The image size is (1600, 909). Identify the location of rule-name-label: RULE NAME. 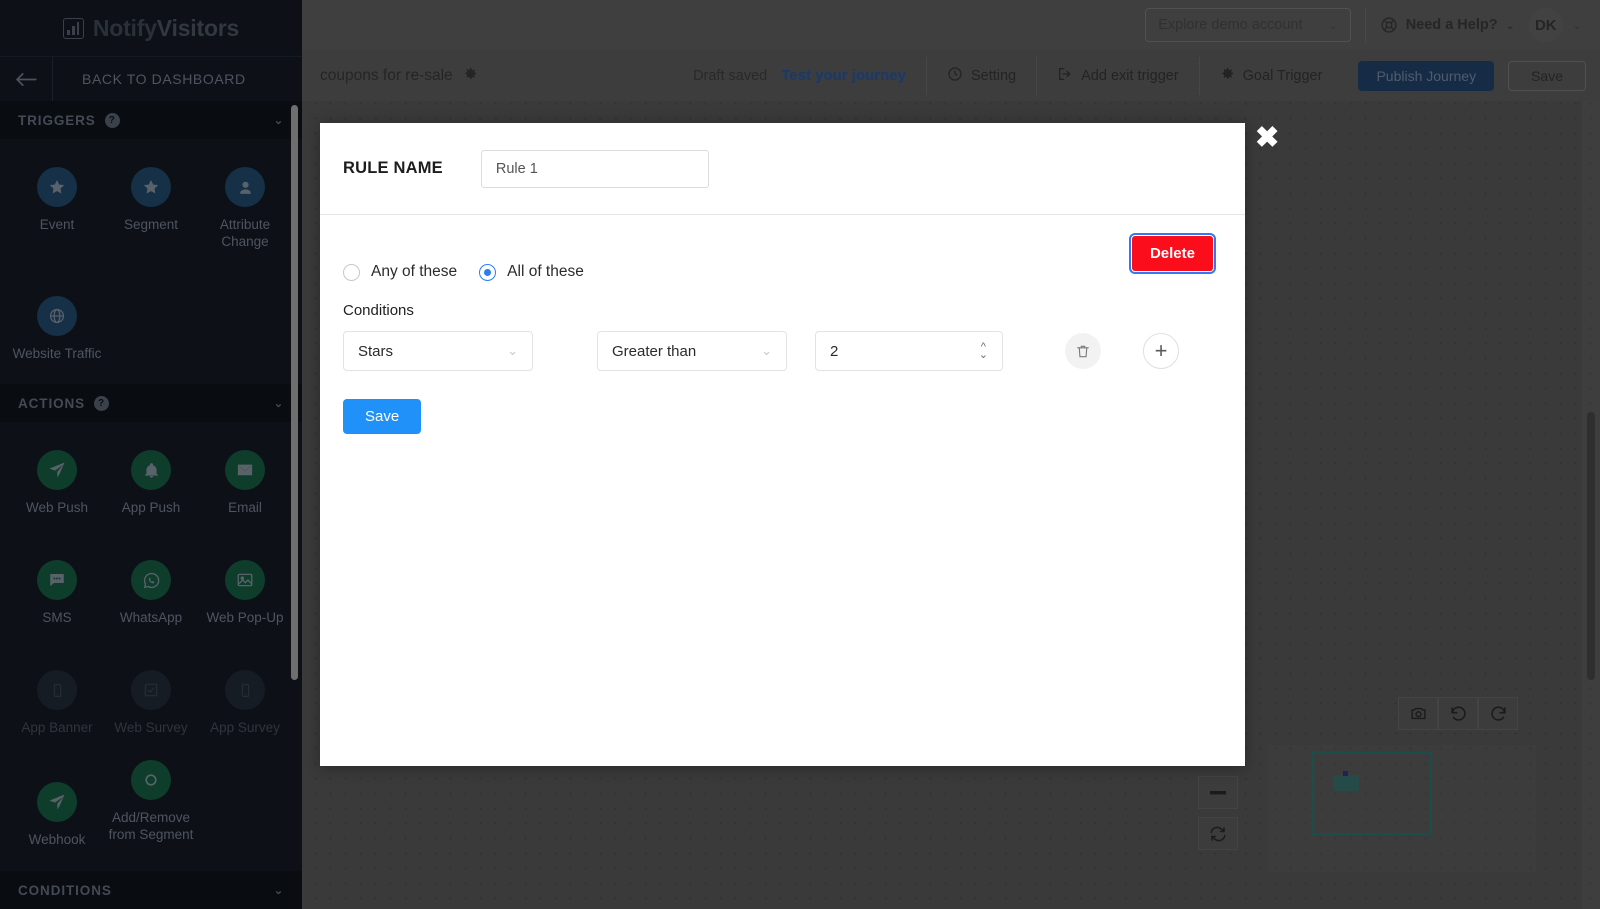
(393, 168).